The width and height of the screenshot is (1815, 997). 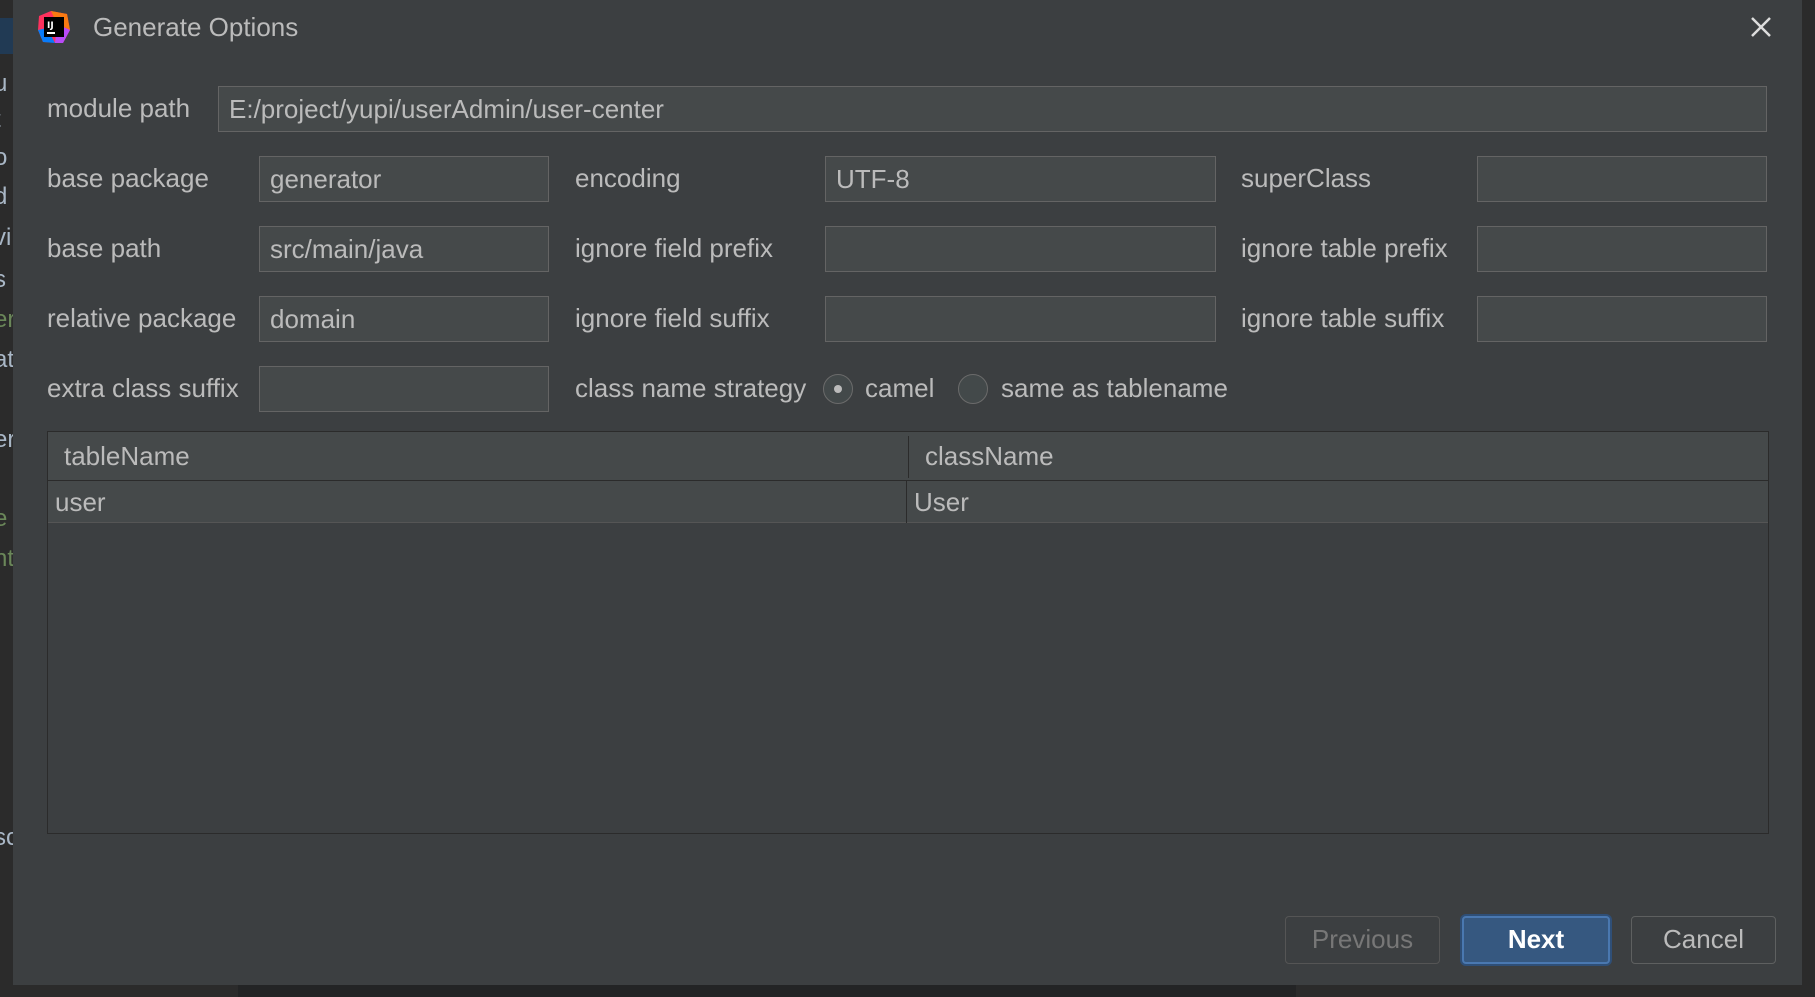 I want to click on ignore-field-prefix-label: ignore field prefix, so click(x=674, y=248).